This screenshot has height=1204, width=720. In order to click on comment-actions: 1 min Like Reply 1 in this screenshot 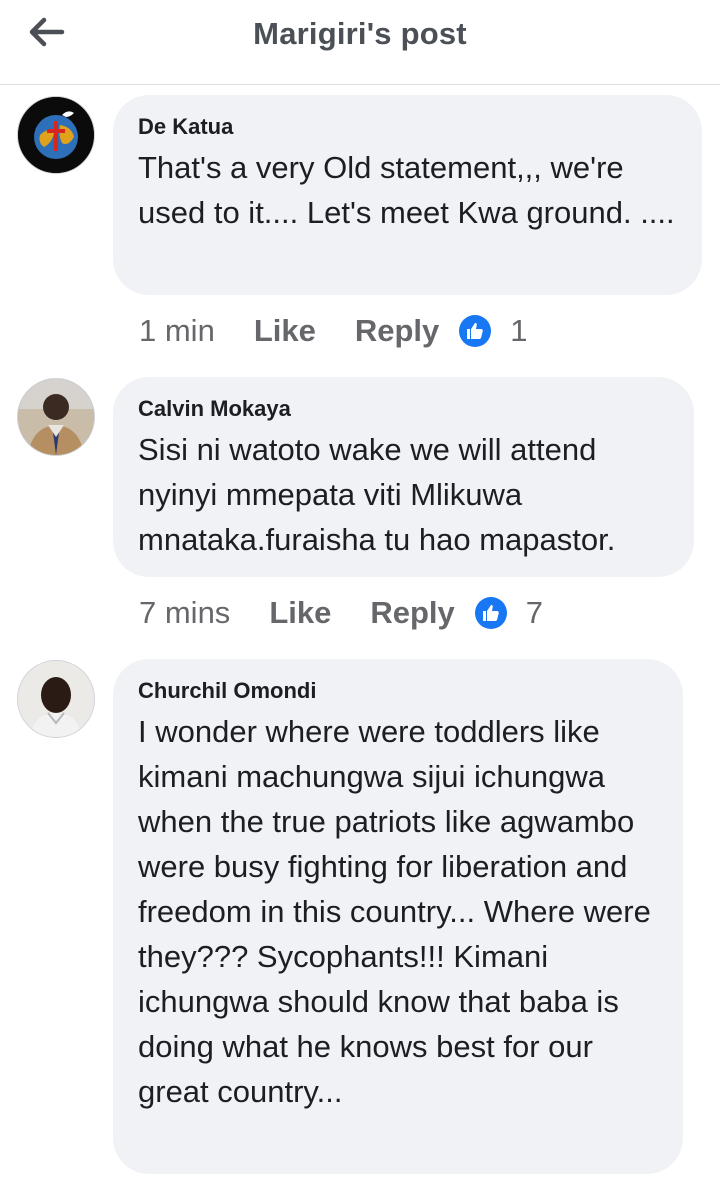, I will do `click(333, 331)`.